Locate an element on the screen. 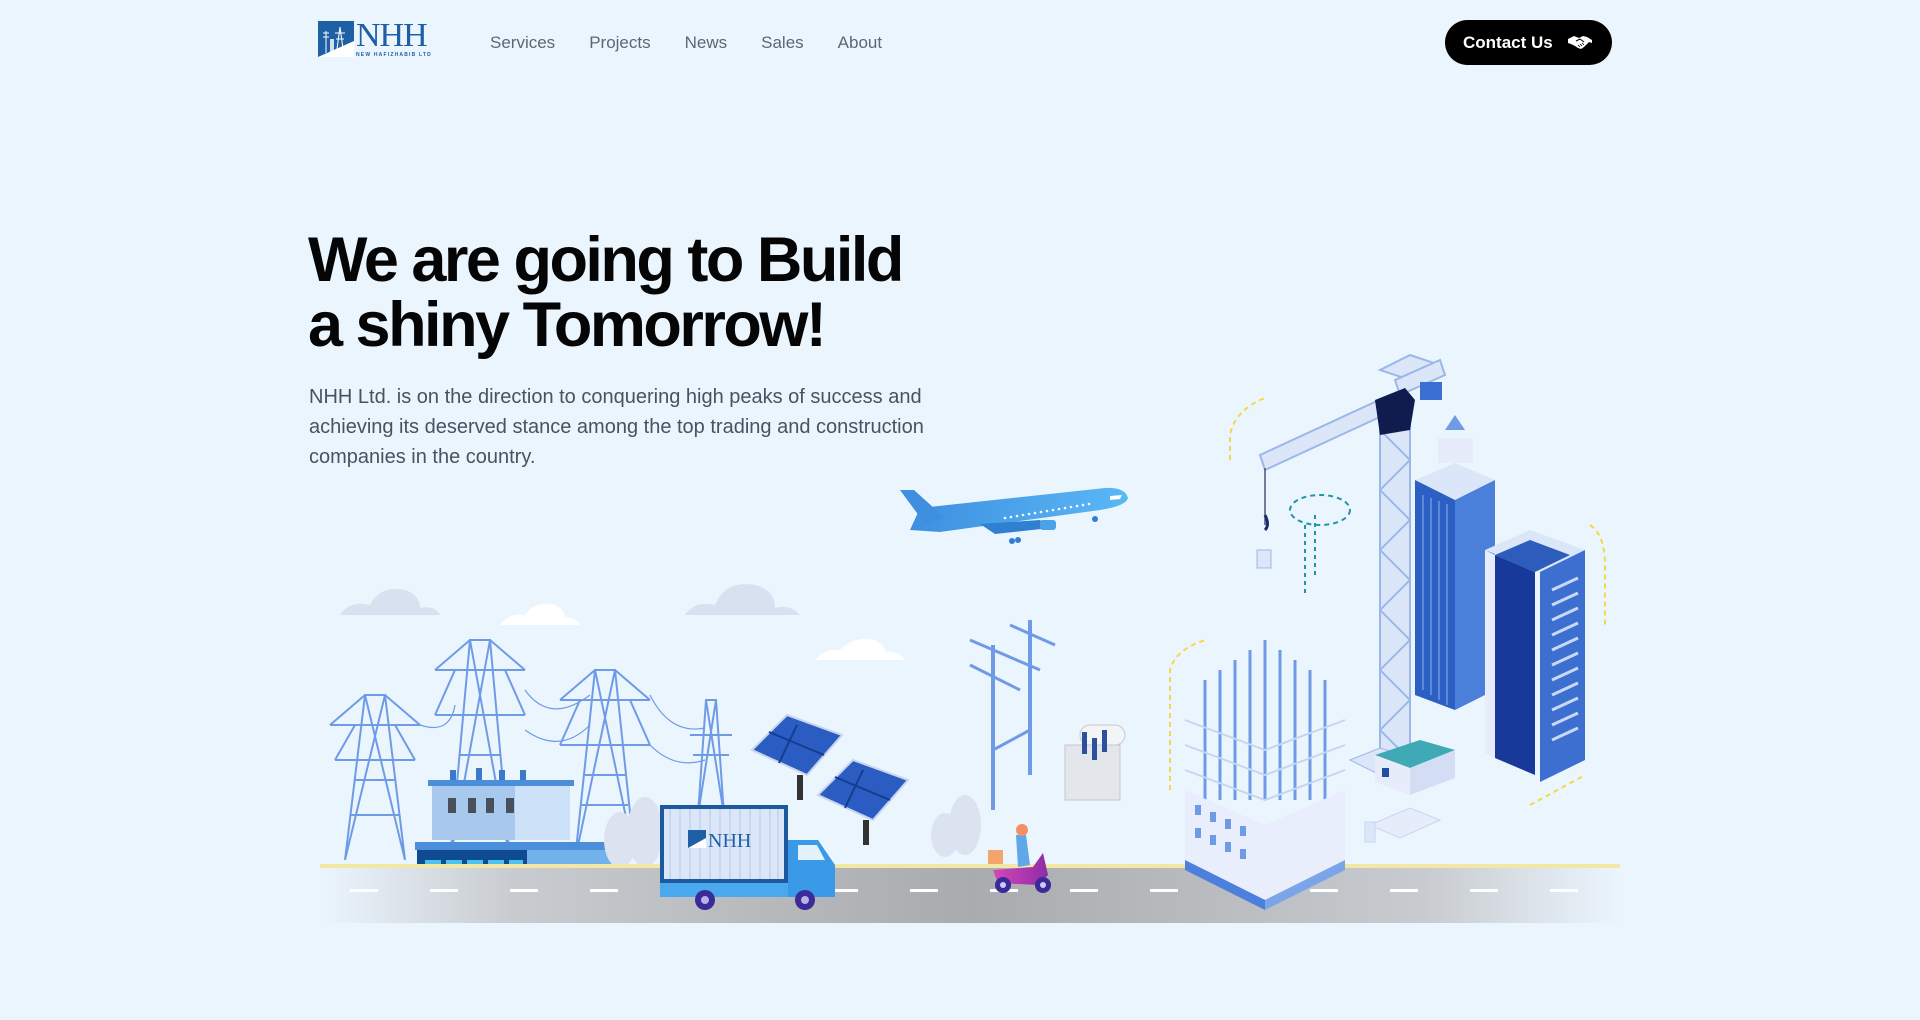 The image size is (1920, 1020). building-under-construction is located at coordinates (1257, 774).